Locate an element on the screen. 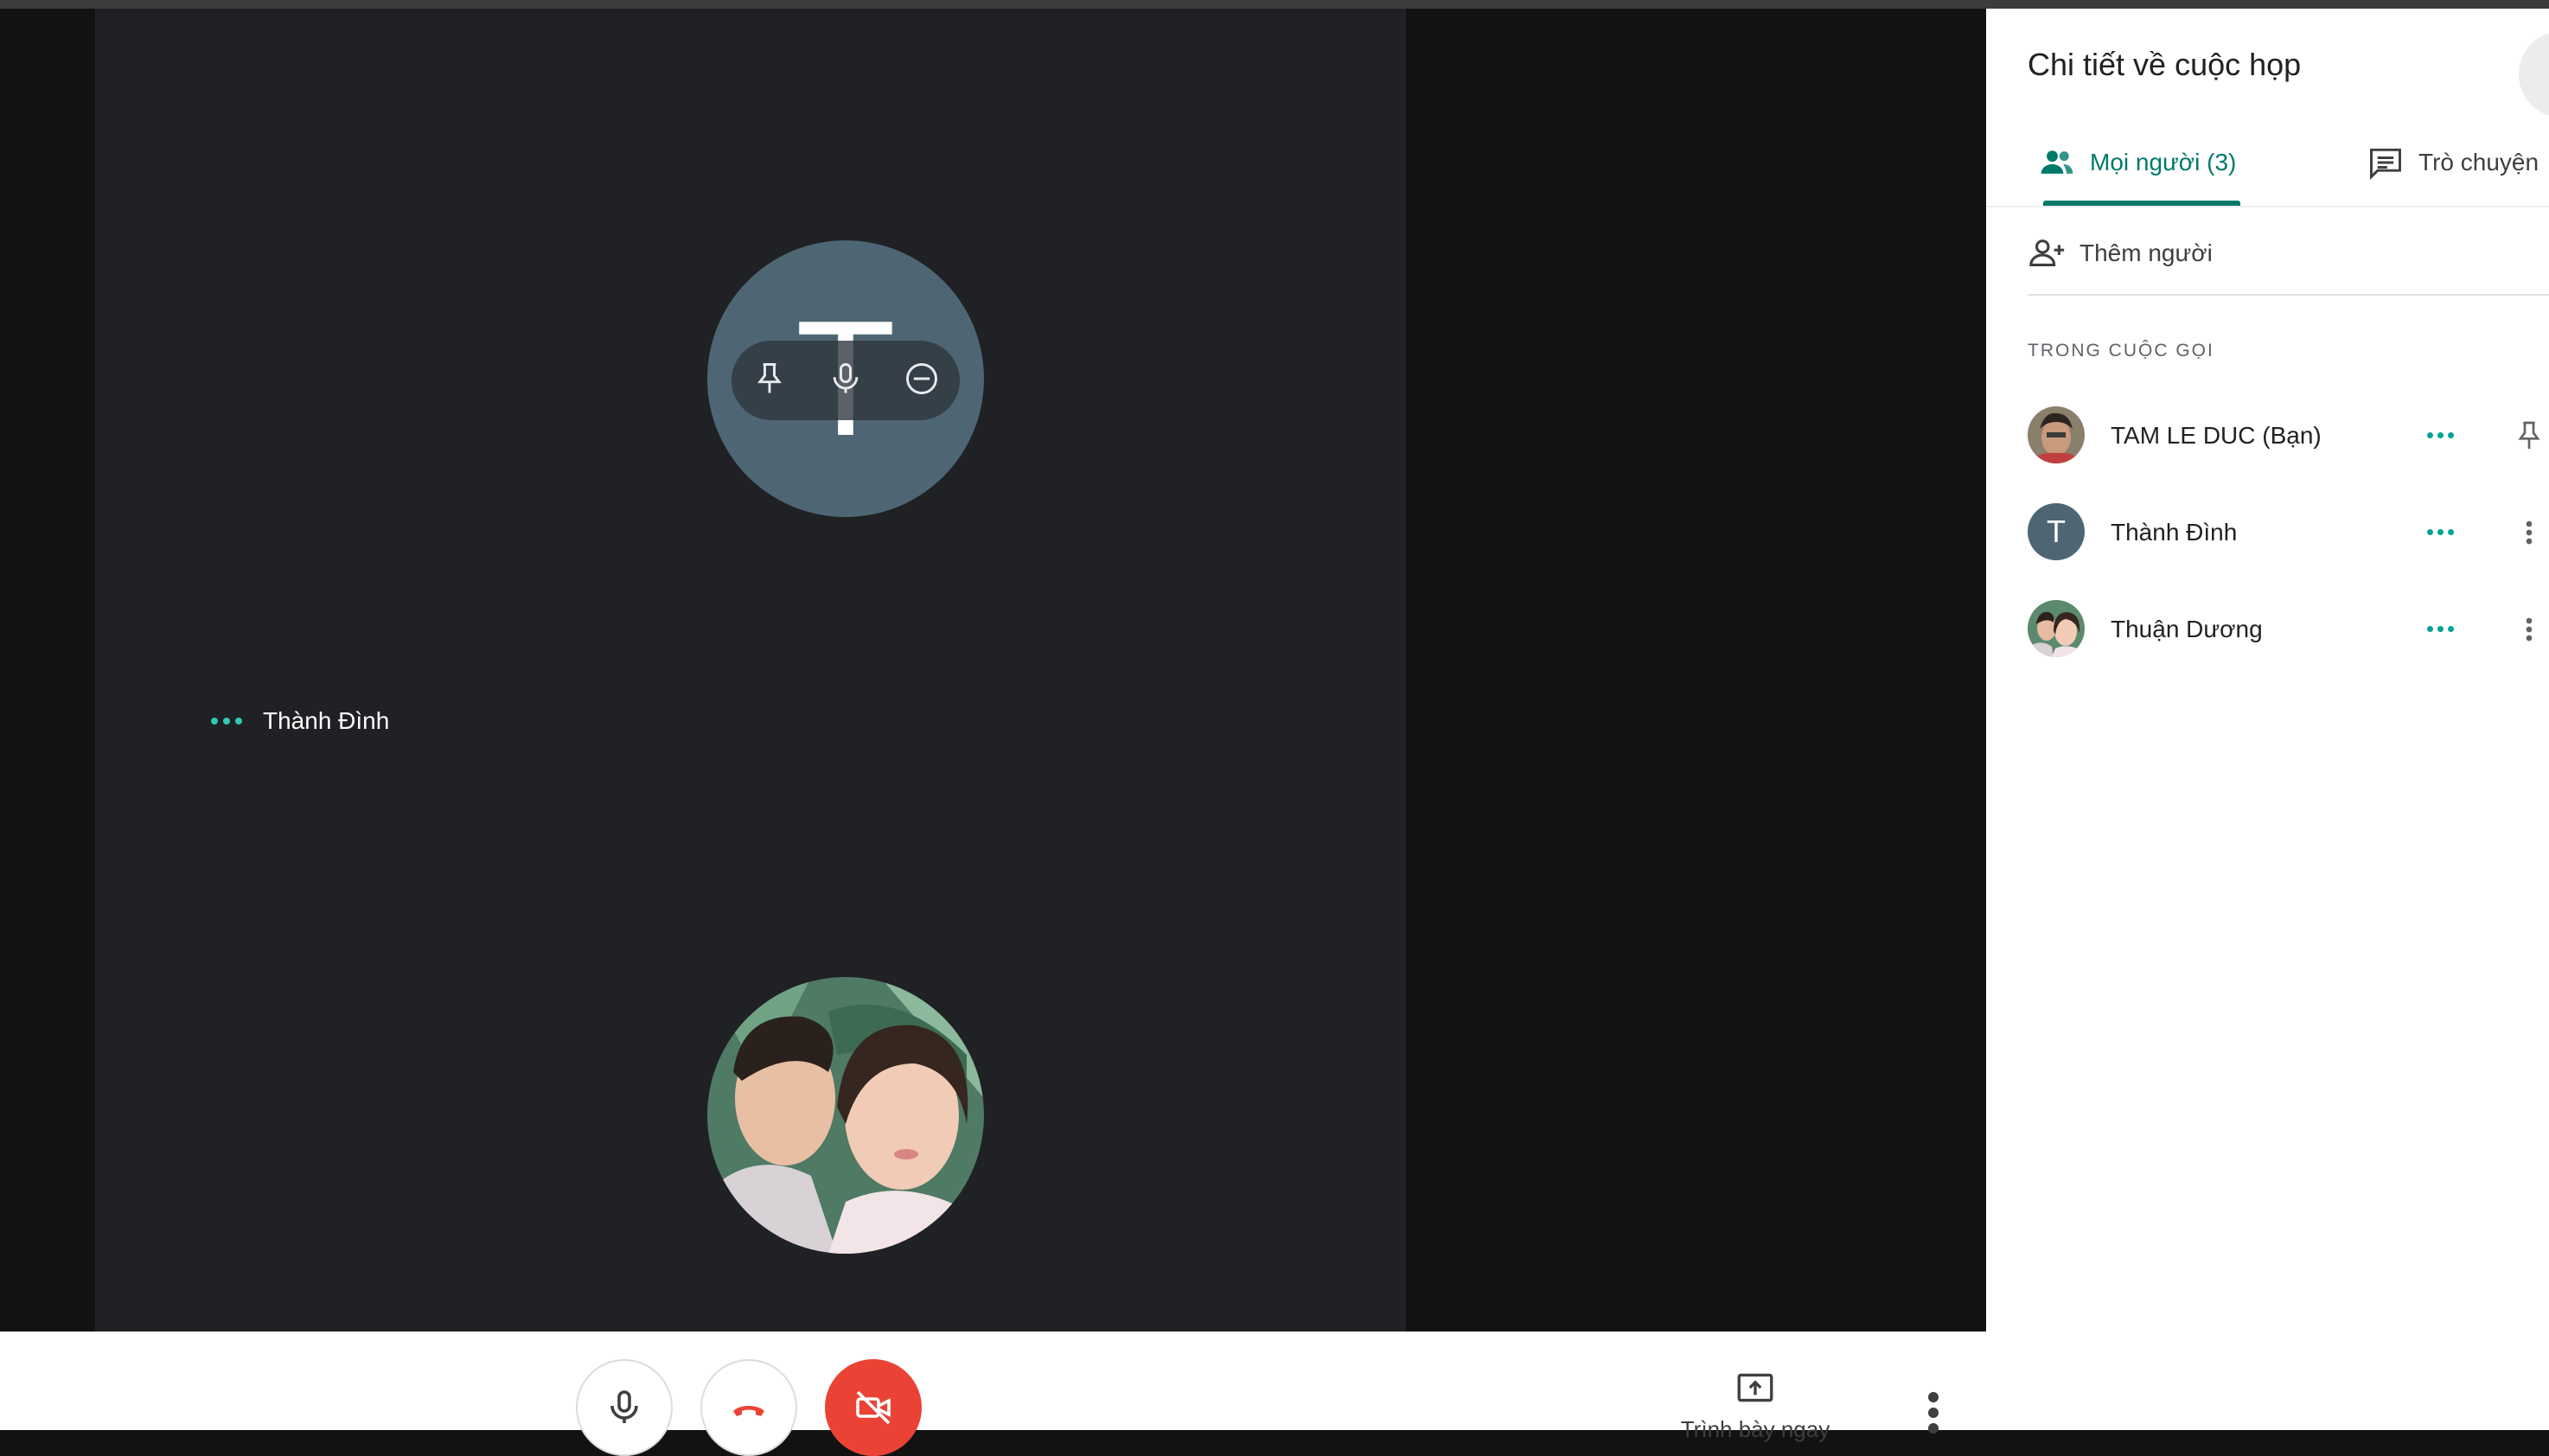  tab-chat-label: Trò chuyện is located at coordinates (2478, 162).